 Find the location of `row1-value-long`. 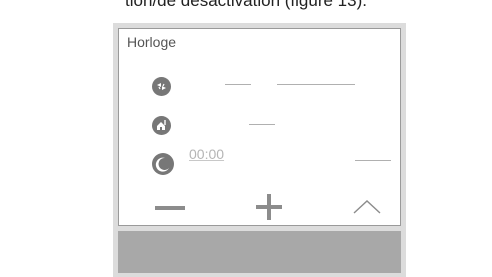

row1-value-long is located at coordinates (316, 84).